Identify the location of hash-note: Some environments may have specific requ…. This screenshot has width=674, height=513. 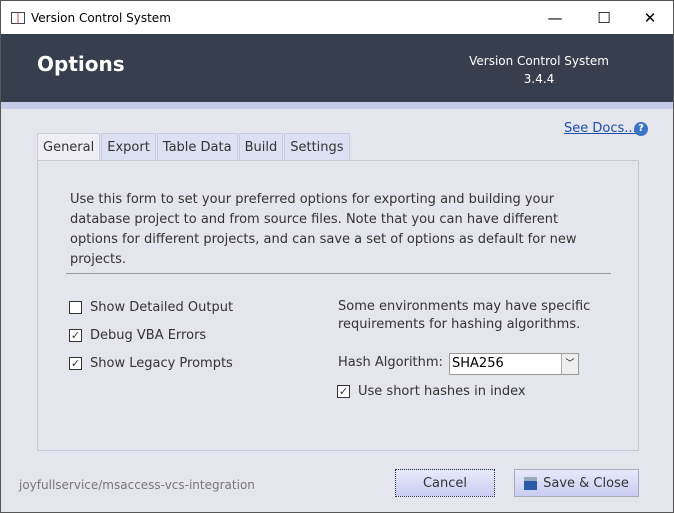
(464, 315).